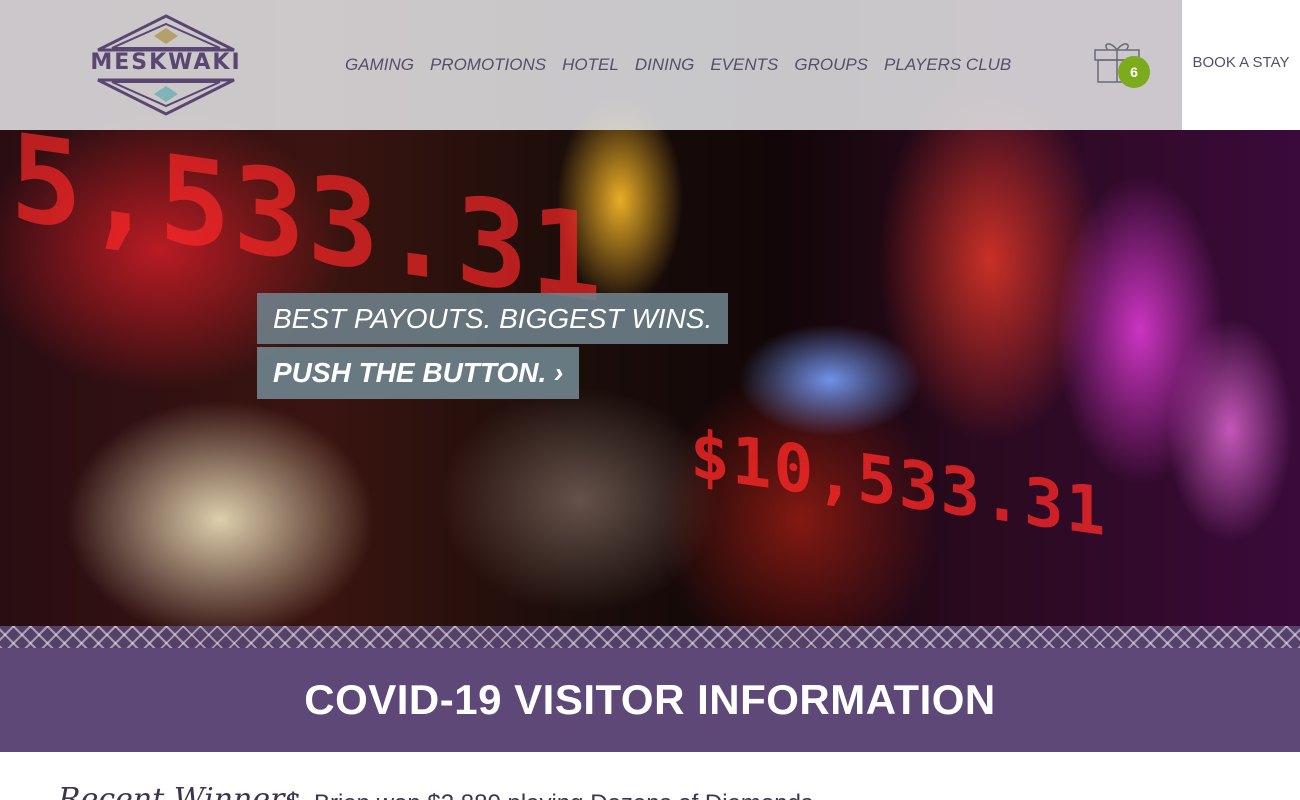 This screenshot has width=1300, height=800. I want to click on gift-button: 6, so click(1122, 65).